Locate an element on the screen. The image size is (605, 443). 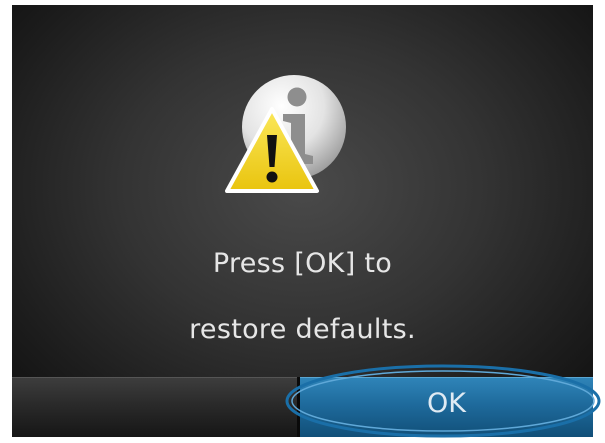
message-line-1: Press [OK] to is located at coordinates (302, 263).